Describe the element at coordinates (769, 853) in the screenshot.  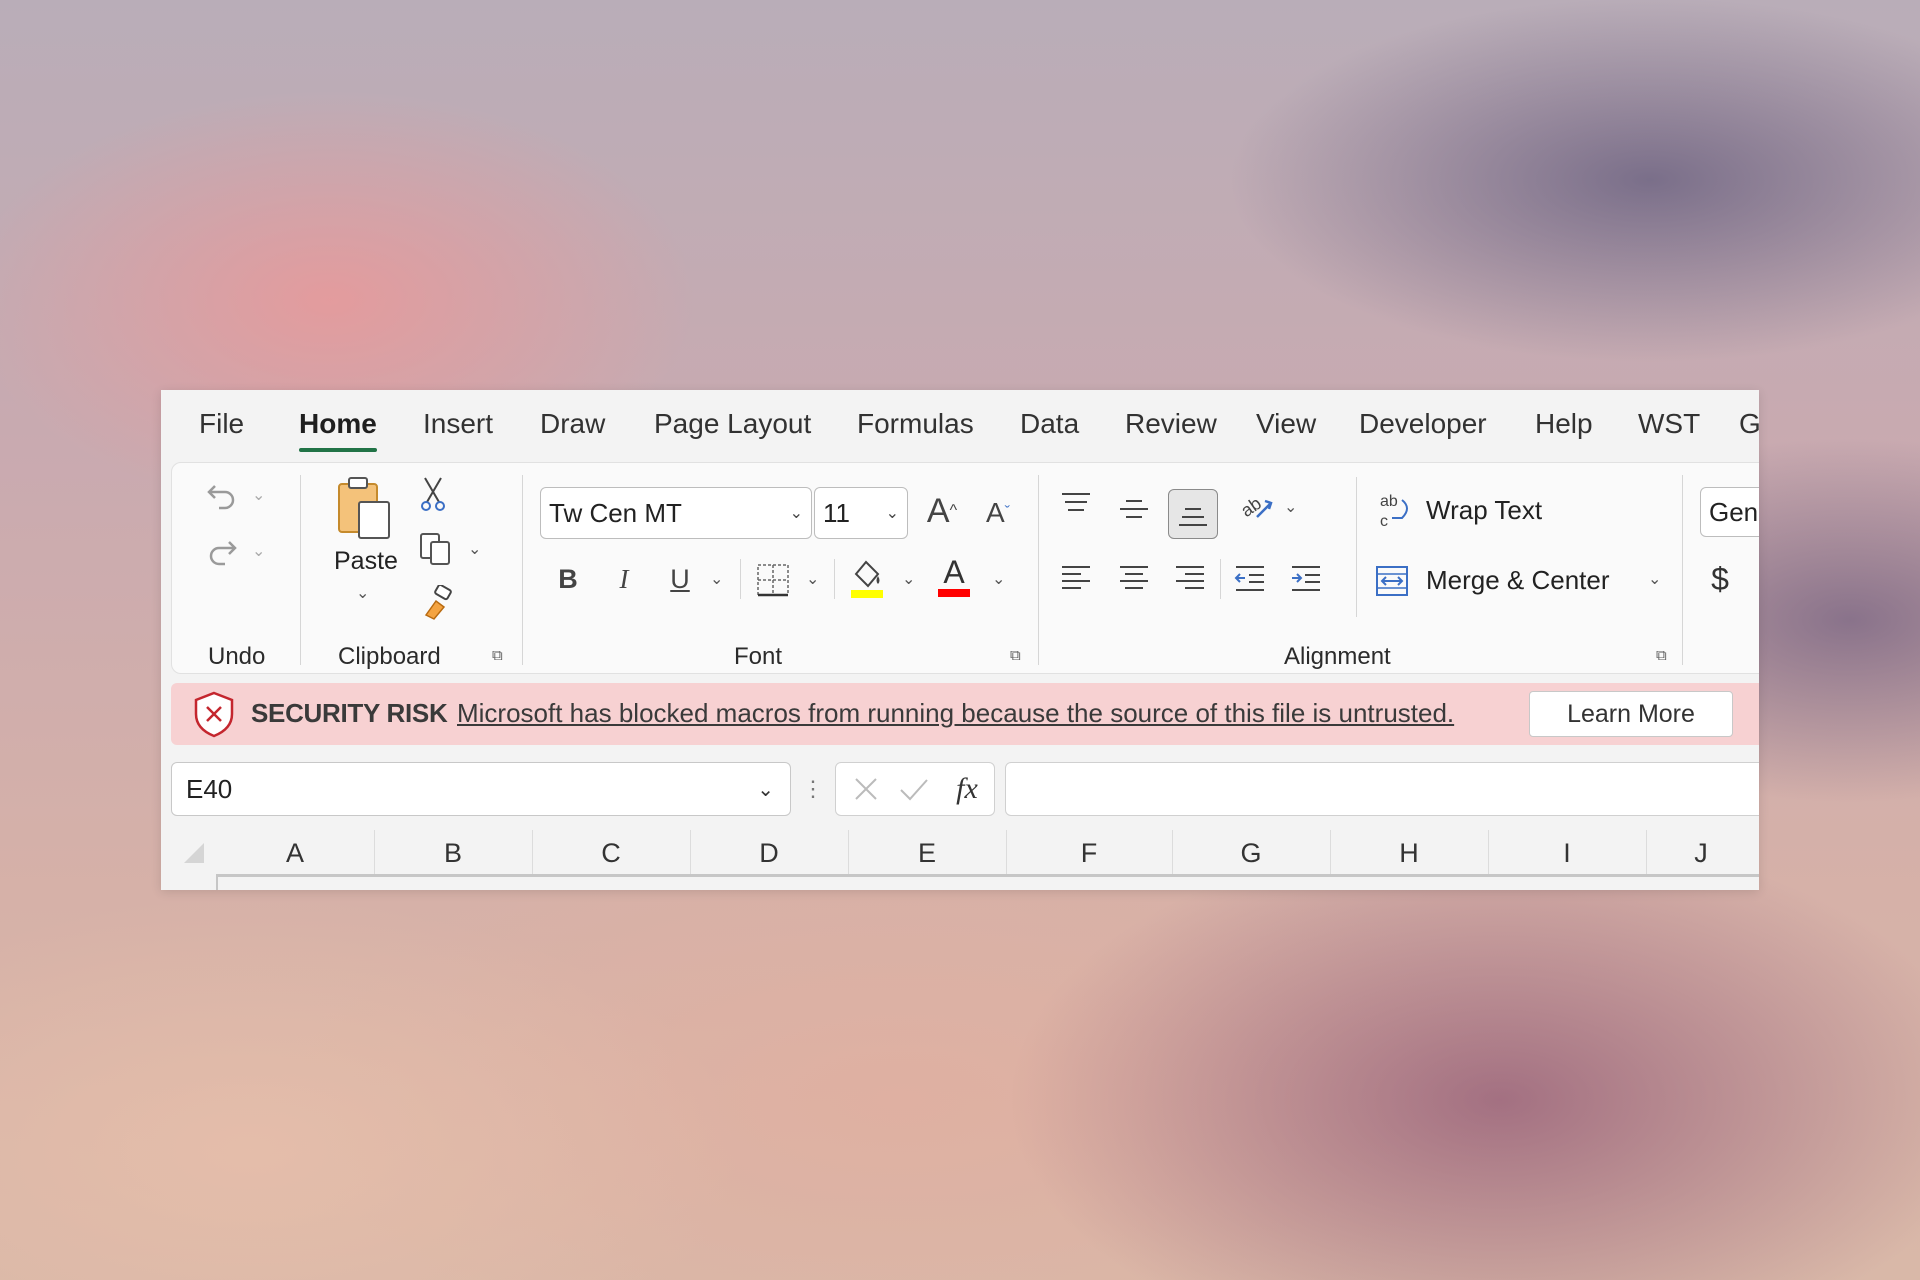
I see `column-header: D` at that location.